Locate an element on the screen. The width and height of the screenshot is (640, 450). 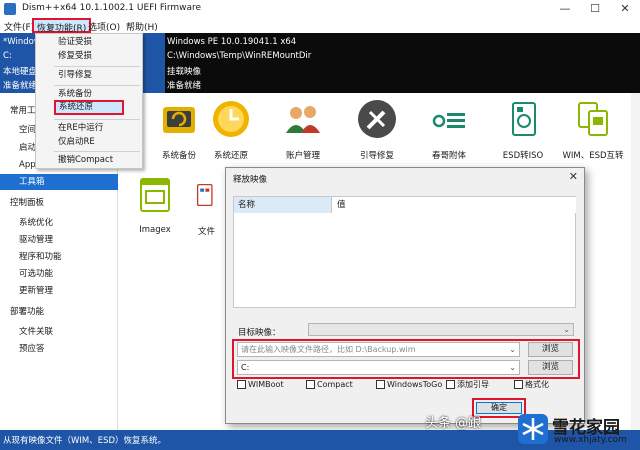
tool-account-management: 账户管理 is located at coordinates (303, 130).